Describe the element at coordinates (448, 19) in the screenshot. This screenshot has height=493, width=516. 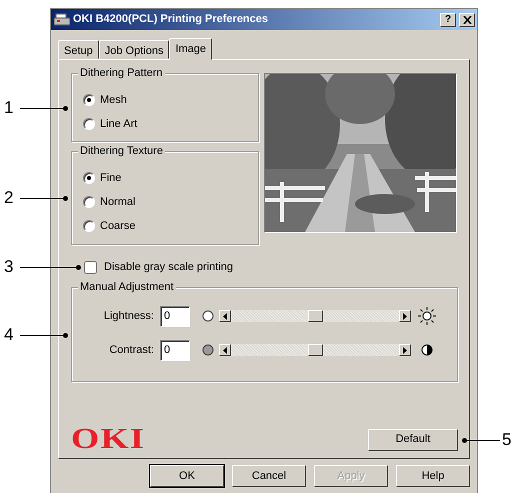
I see `help-button: ?` at that location.